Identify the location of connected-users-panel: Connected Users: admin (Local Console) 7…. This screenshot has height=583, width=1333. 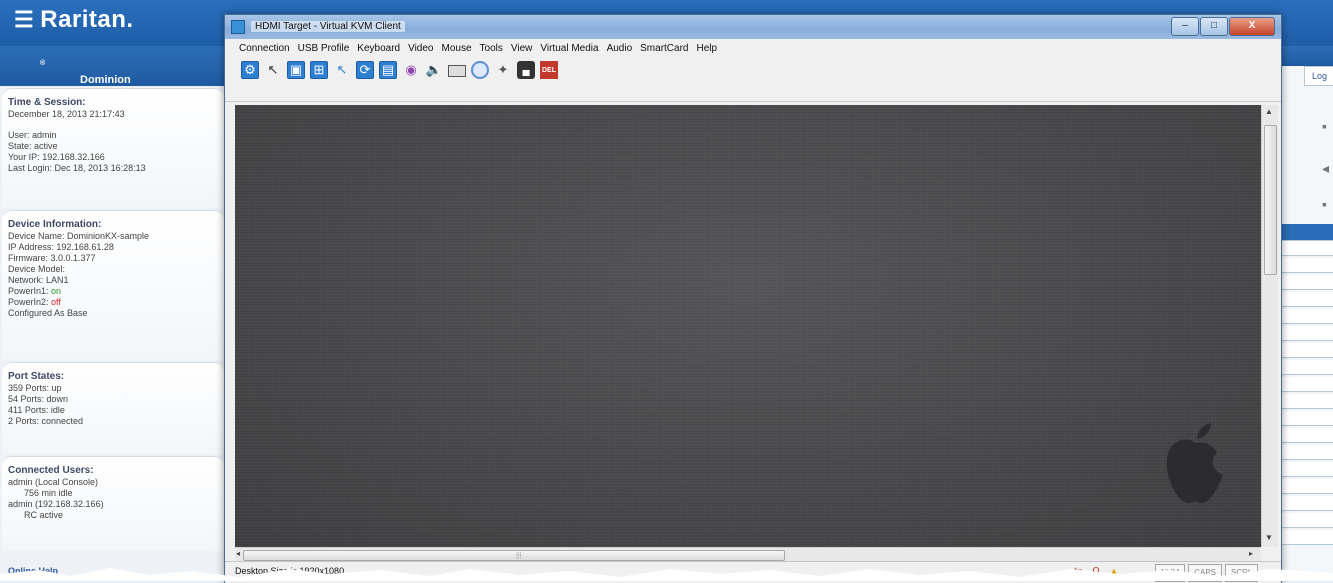
(113, 503).